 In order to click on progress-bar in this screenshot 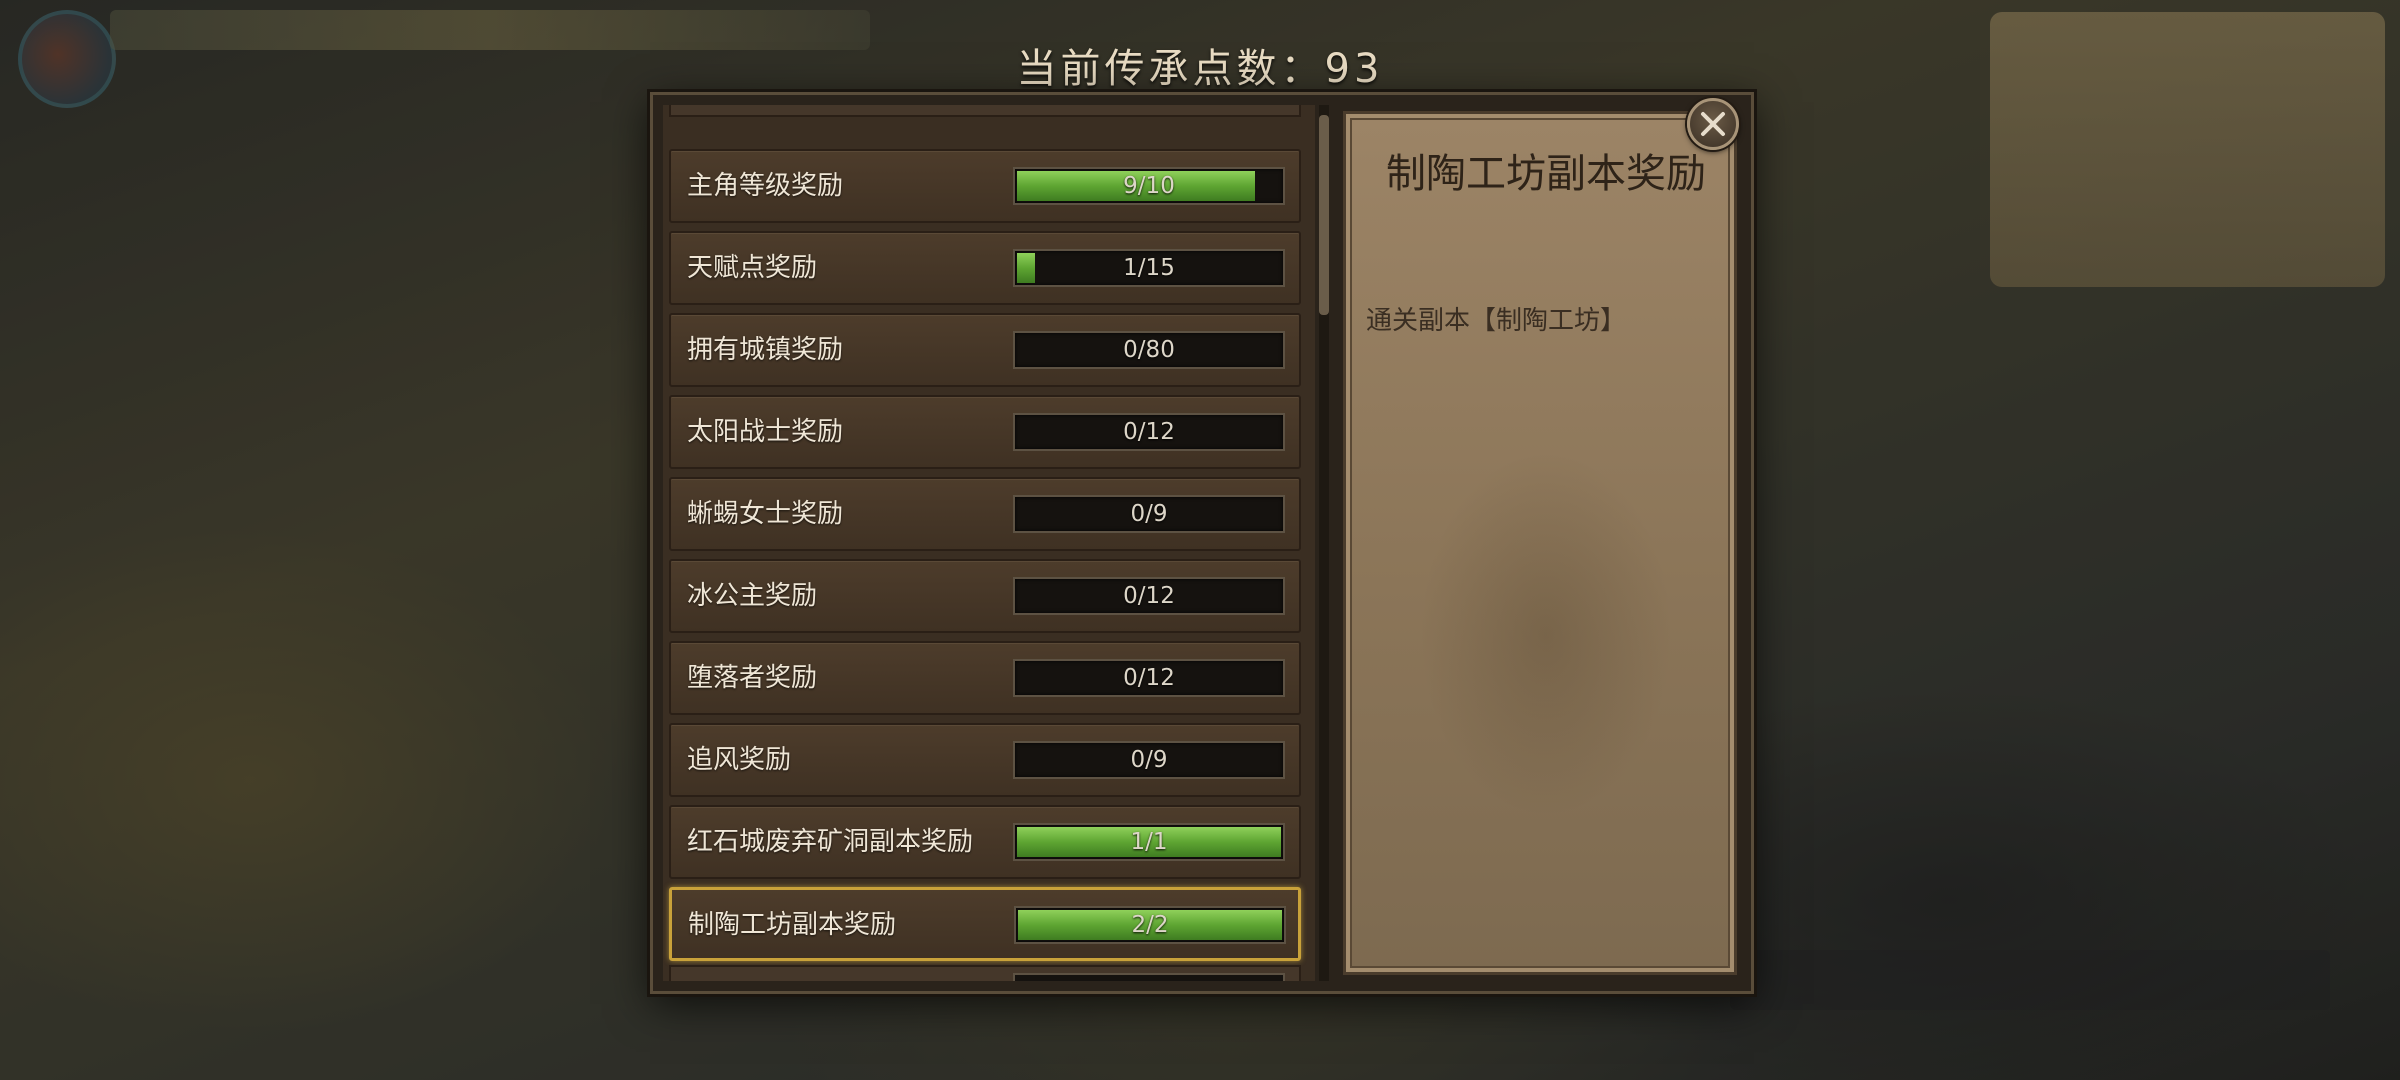, I will do `click(1149, 977)`.